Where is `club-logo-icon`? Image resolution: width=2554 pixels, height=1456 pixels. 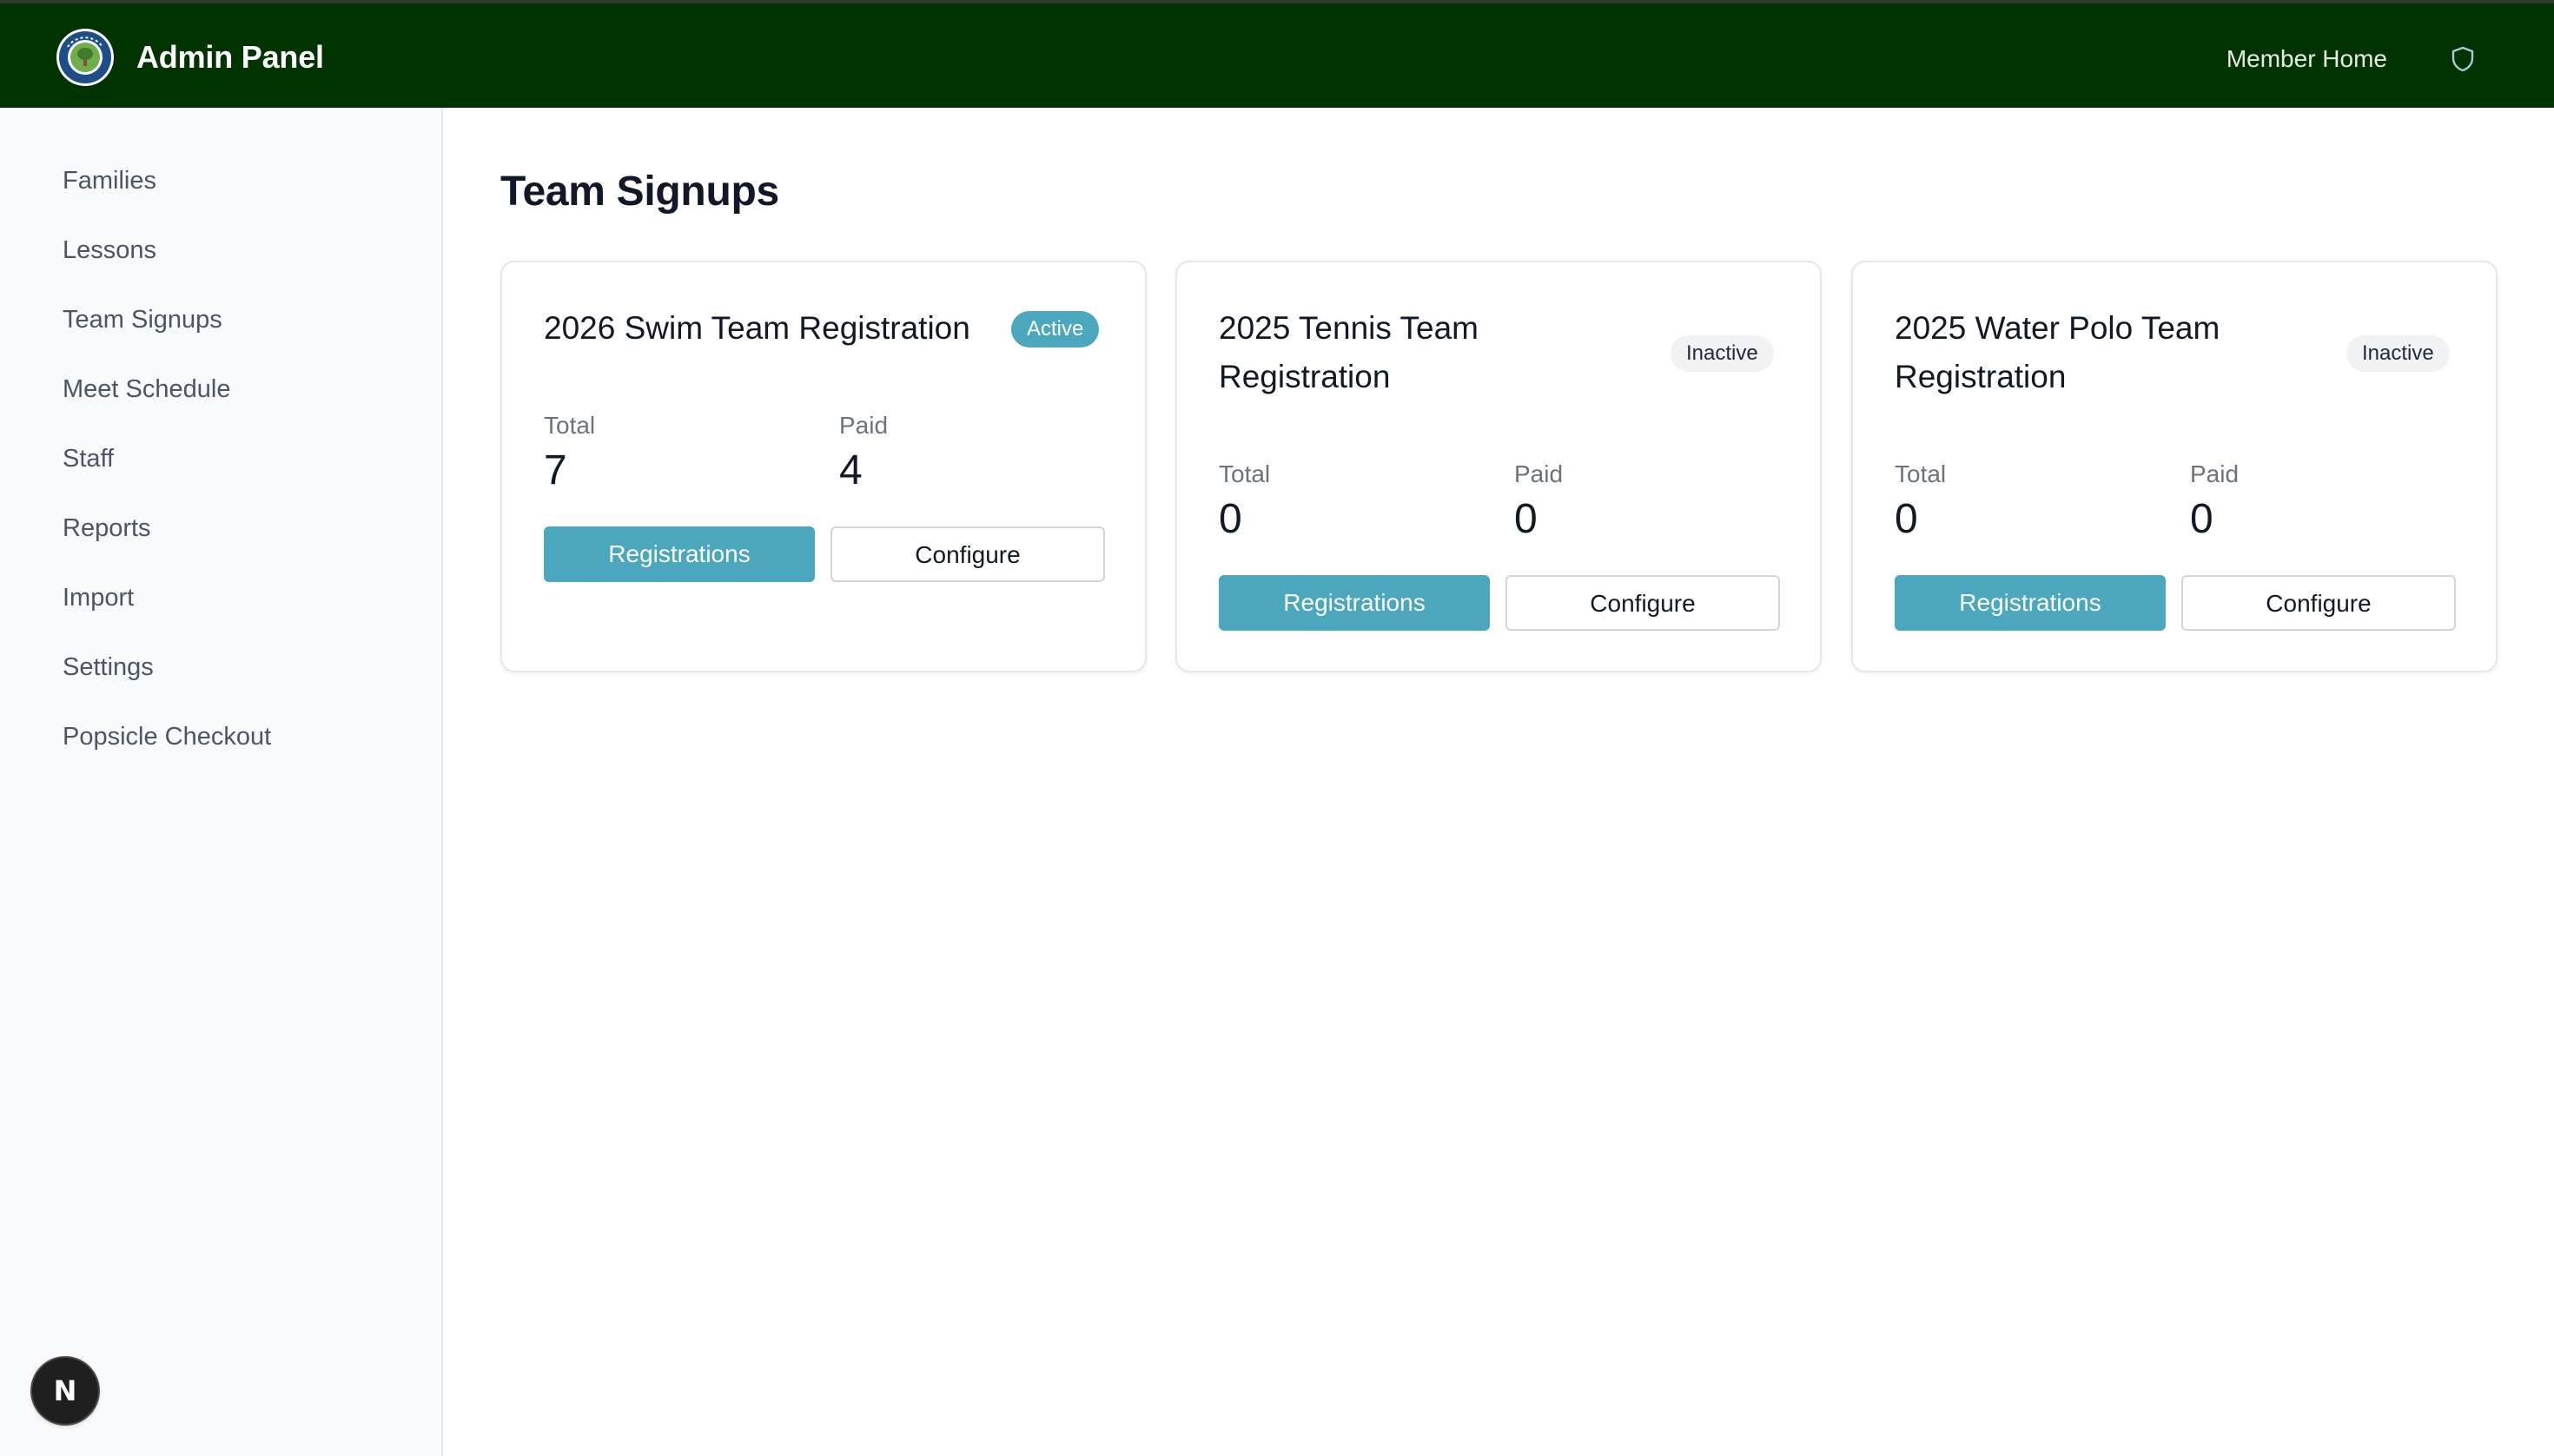 club-logo-icon is located at coordinates (86, 57).